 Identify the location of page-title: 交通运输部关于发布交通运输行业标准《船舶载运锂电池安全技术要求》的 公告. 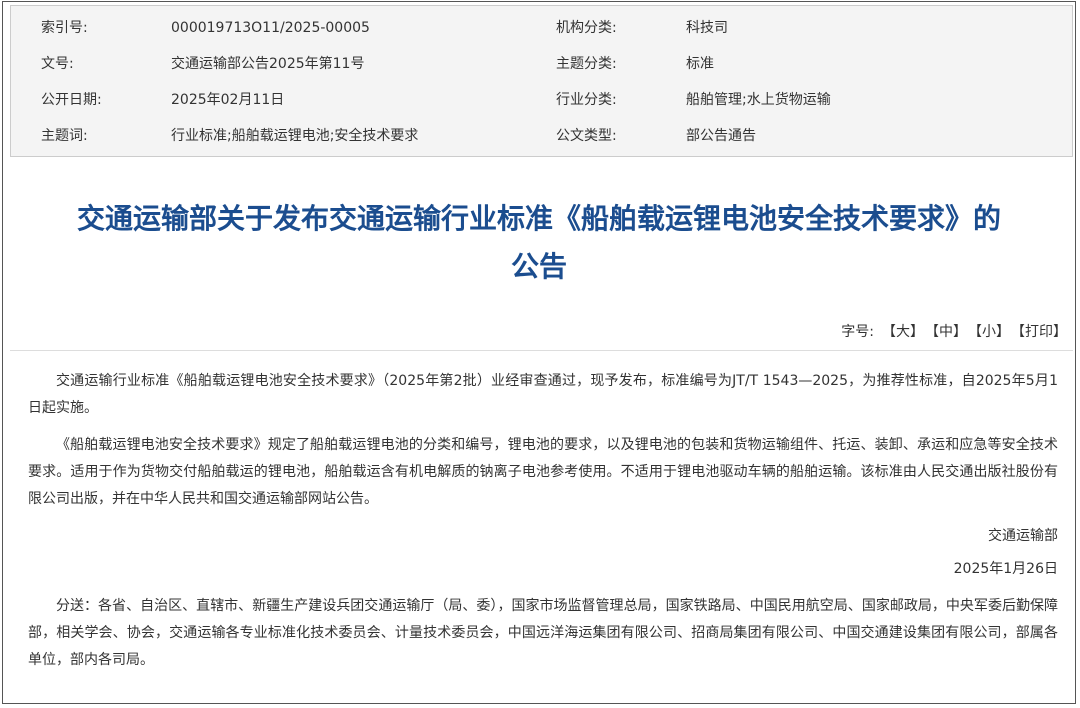
(539, 243).